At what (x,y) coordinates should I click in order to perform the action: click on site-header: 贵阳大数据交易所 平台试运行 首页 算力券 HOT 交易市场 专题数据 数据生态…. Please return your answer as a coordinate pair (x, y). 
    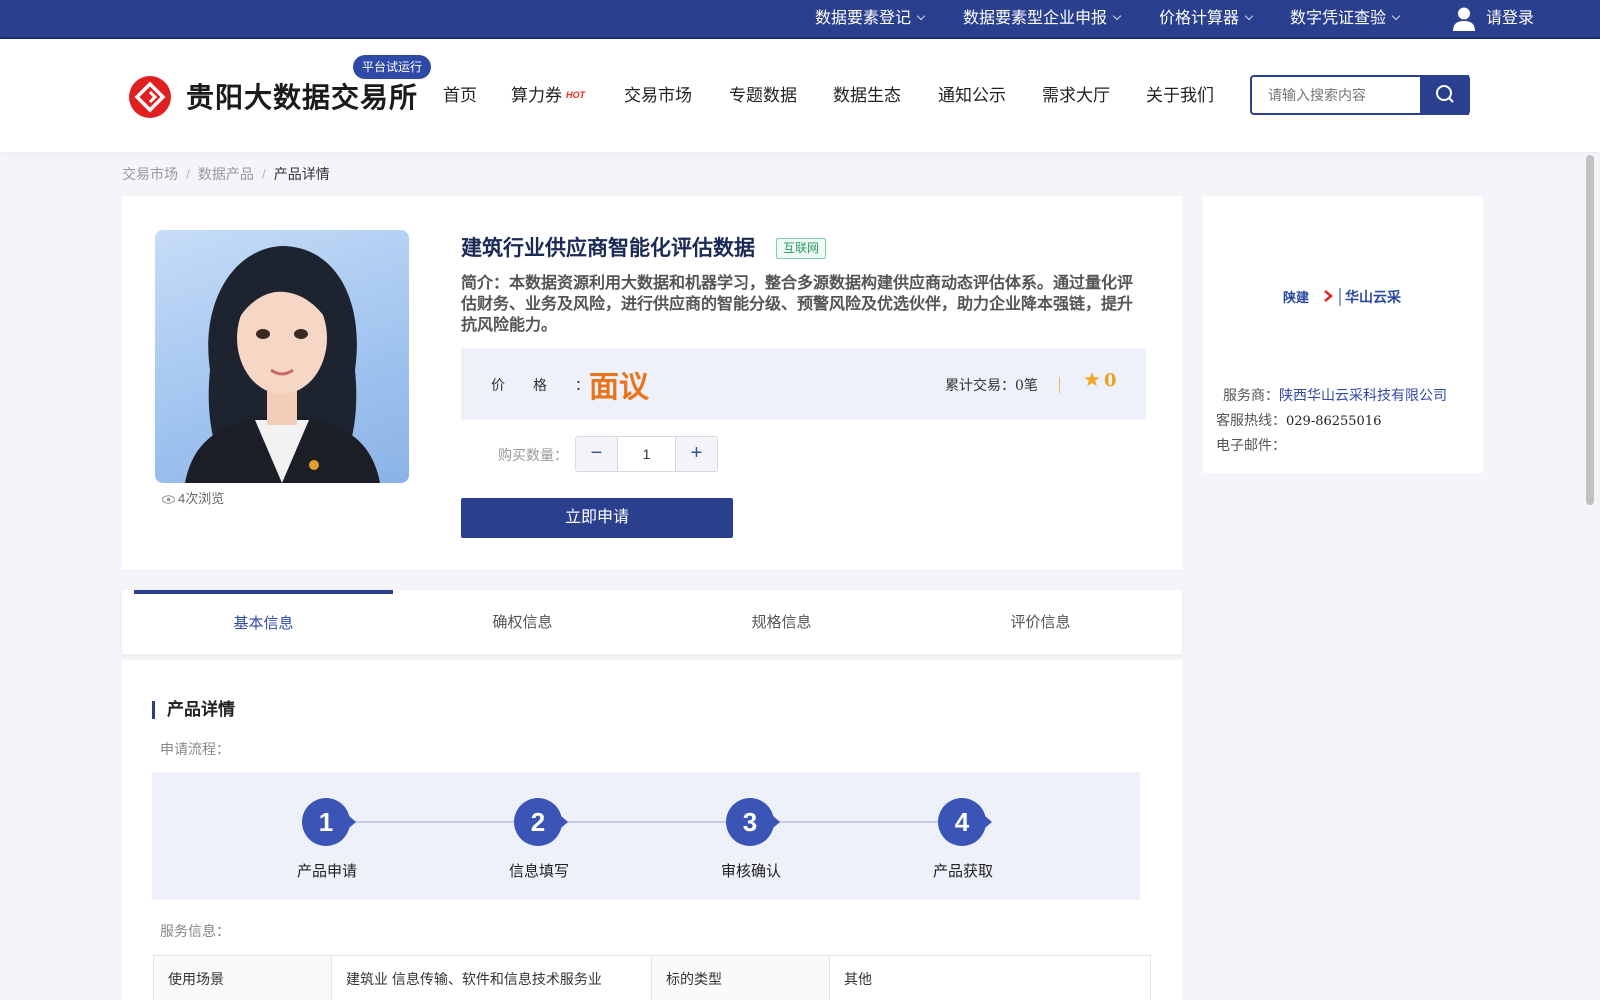
    Looking at the image, I should click on (800, 95).